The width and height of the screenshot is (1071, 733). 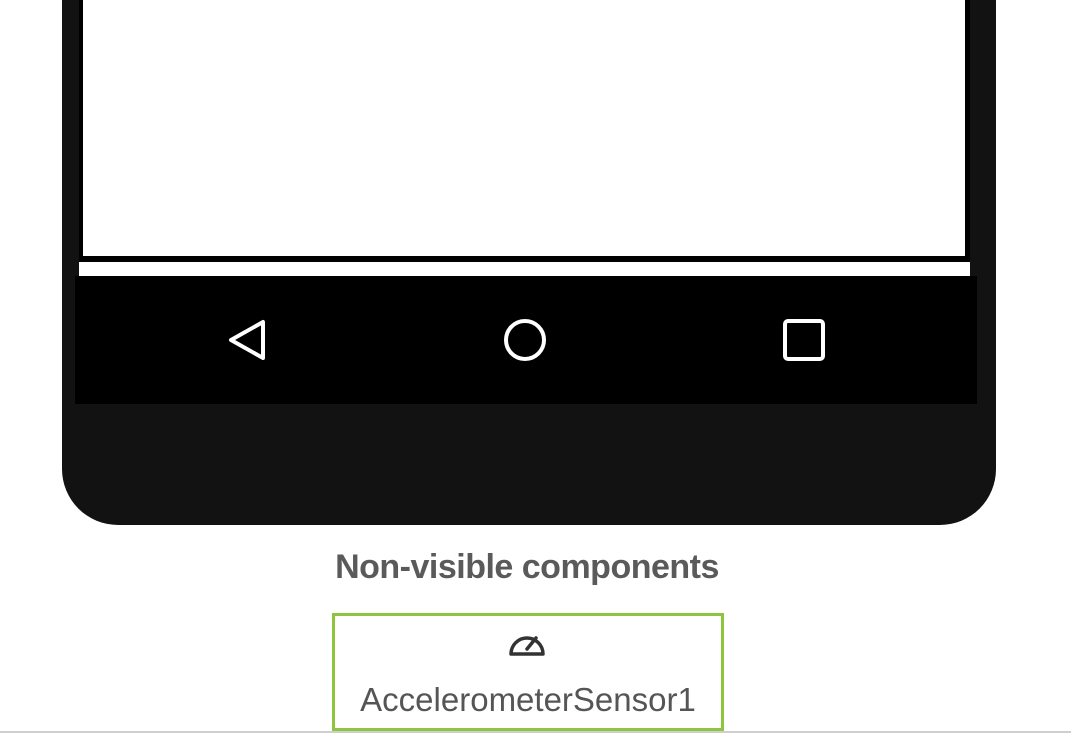 What do you see at coordinates (527, 567) in the screenshot?
I see `non-visible-components-heading: Non-visible components` at bounding box center [527, 567].